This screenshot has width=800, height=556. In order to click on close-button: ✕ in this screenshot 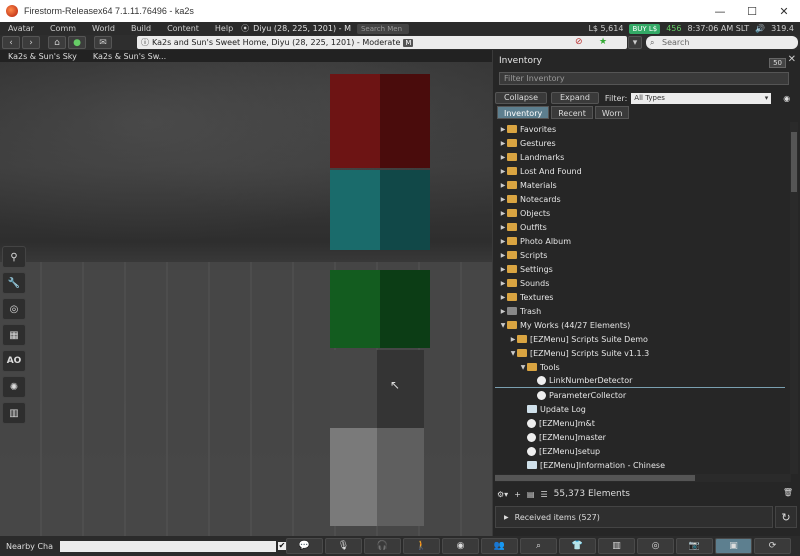, I will do `click(784, 11)`.